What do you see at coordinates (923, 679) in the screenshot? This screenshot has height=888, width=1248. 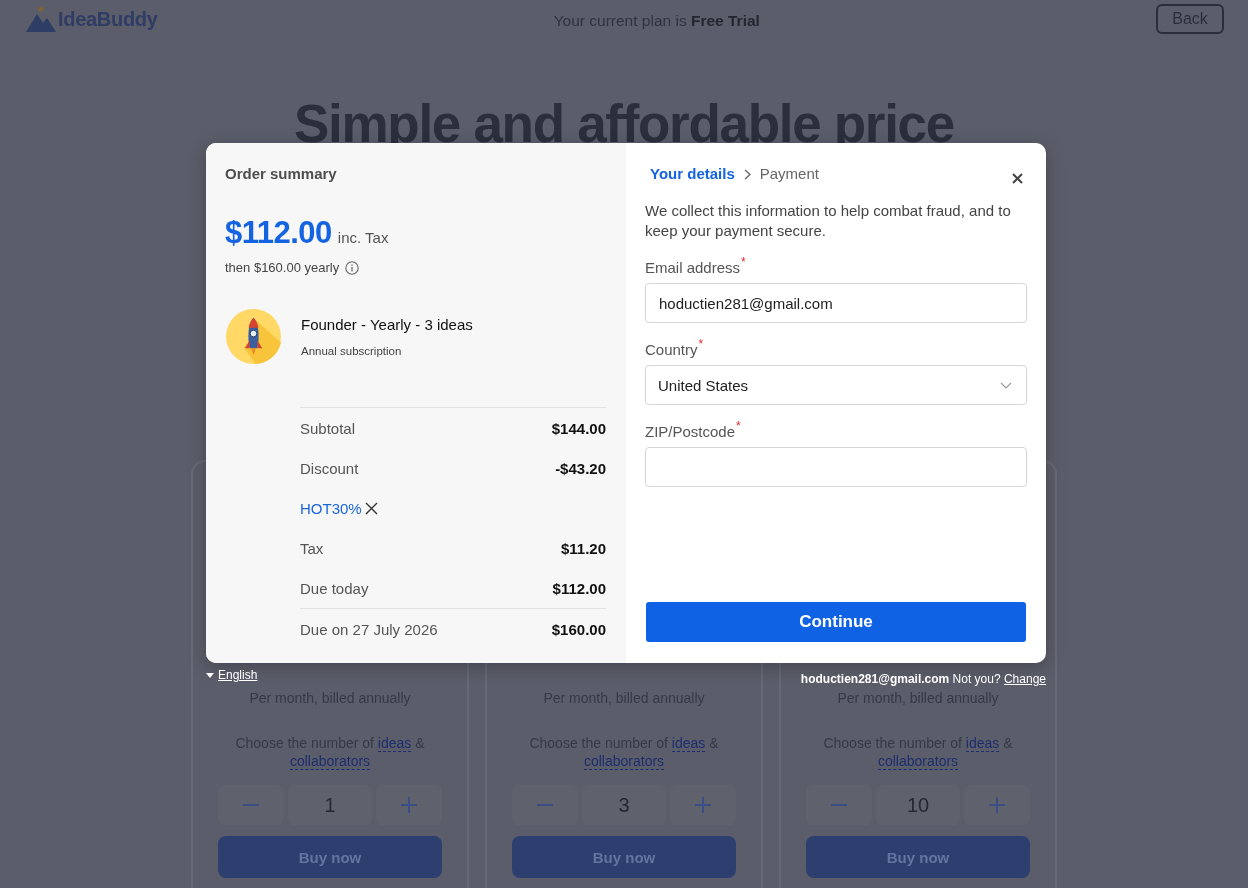 I see `account-note: hoductien281@gmail.com Not you? Change` at bounding box center [923, 679].